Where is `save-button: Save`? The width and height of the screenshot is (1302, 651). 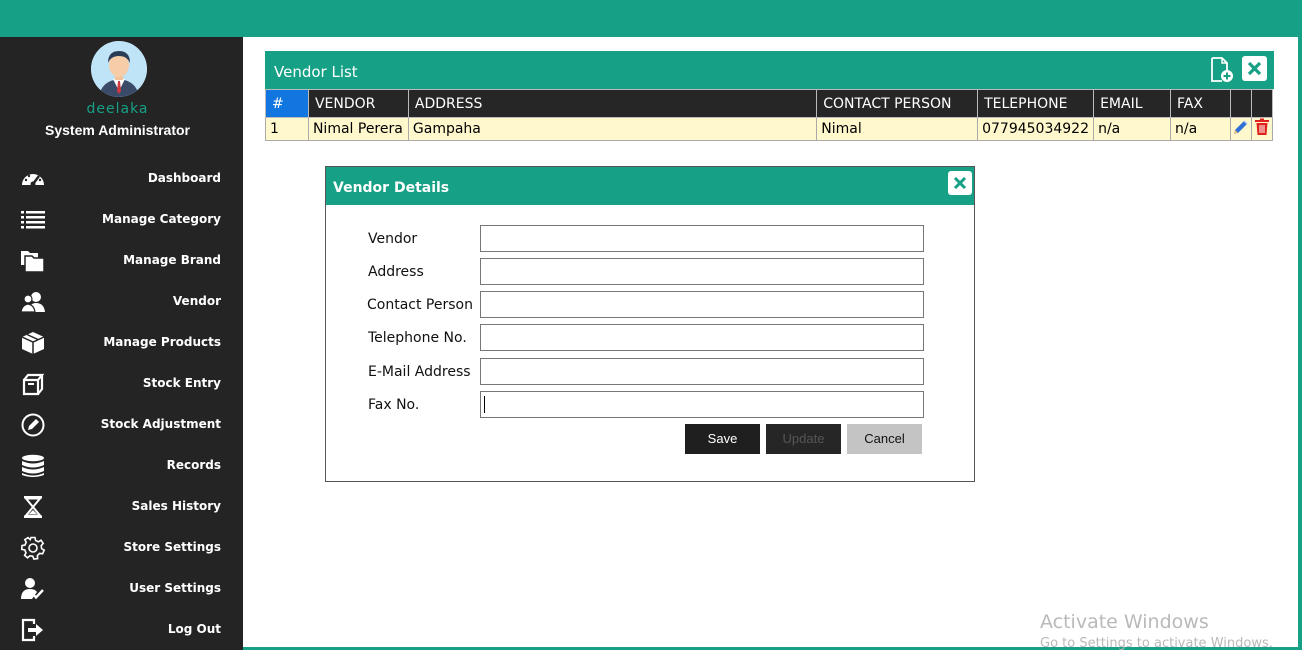
save-button: Save is located at coordinates (722, 439).